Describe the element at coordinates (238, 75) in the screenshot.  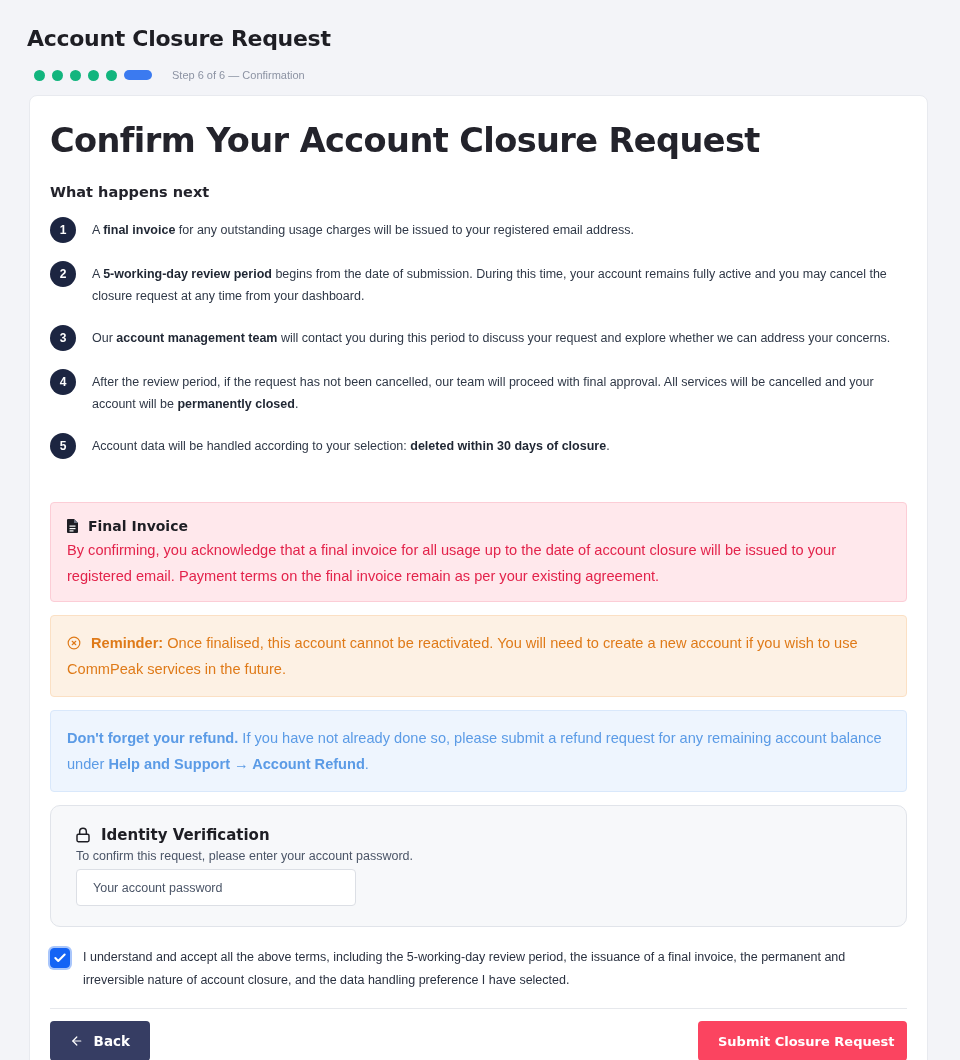
I see `step-label: Step 6 of 6 — Confirmation` at that location.